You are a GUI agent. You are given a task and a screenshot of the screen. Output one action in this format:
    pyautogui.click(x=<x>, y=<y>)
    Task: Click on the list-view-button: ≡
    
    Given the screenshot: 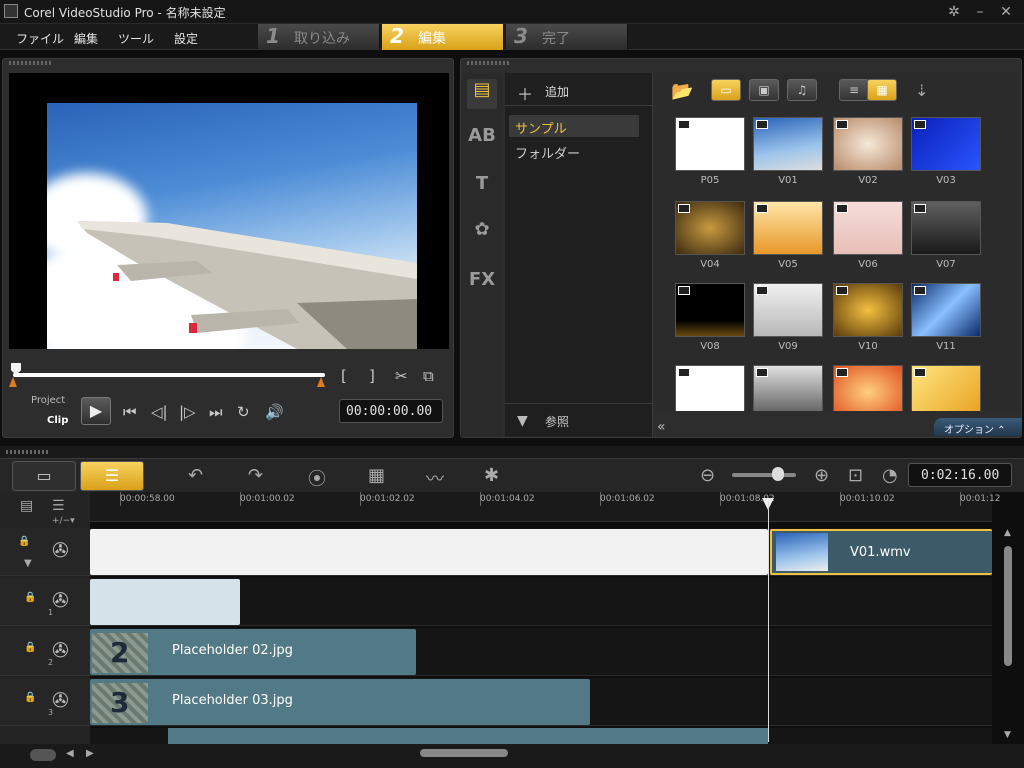 What is the action you would take?
    pyautogui.click(x=854, y=90)
    